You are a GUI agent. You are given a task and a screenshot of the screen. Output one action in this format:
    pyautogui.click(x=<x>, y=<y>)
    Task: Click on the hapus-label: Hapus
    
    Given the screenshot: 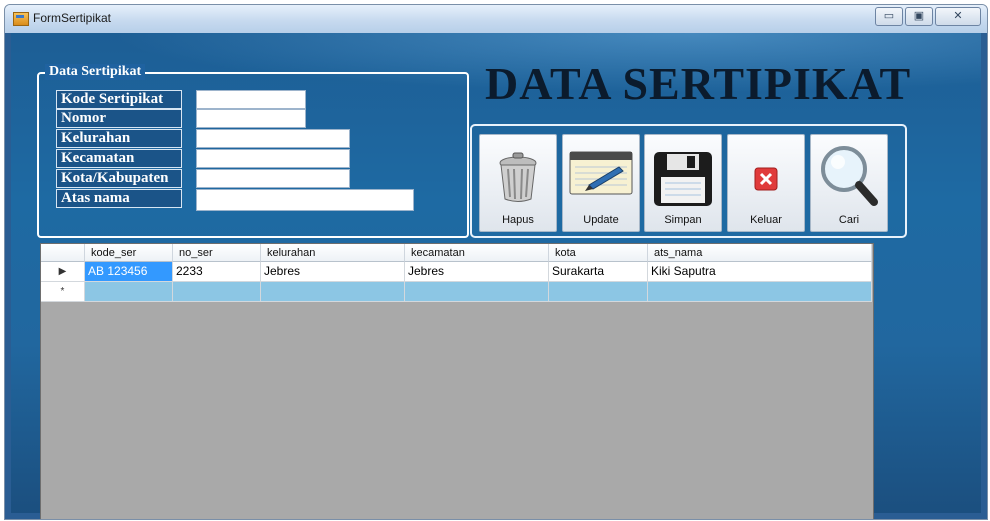 What is the action you would take?
    pyautogui.click(x=518, y=220)
    